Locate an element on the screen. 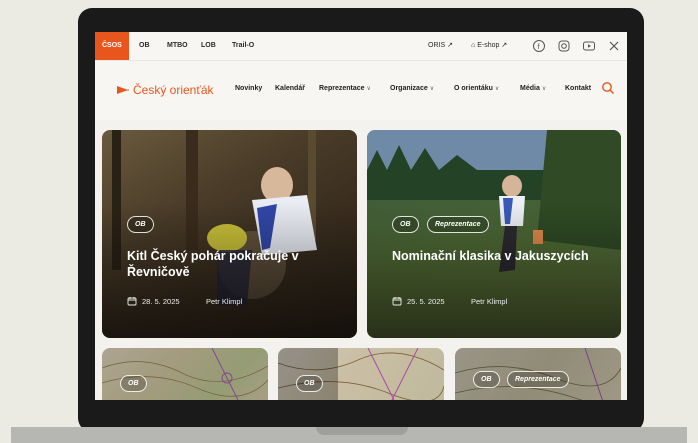 This screenshot has height=443, width=698. top-link-trail-o: Trail-O is located at coordinates (243, 46).